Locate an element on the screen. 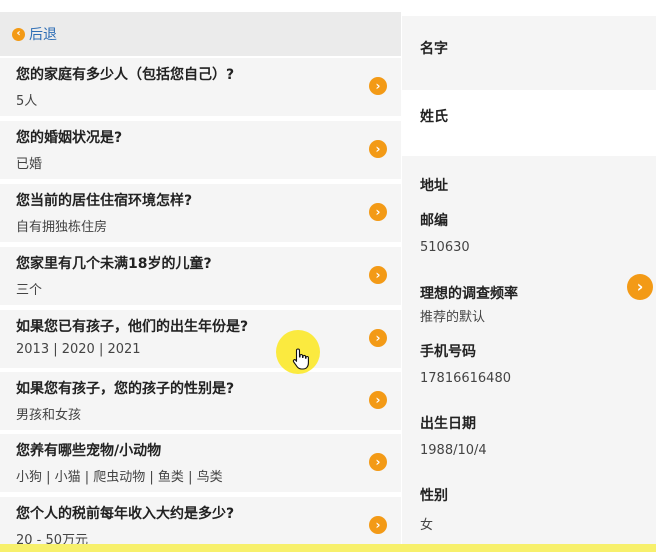 The image size is (656, 552). question-answer: 三个 is located at coordinates (29, 290).